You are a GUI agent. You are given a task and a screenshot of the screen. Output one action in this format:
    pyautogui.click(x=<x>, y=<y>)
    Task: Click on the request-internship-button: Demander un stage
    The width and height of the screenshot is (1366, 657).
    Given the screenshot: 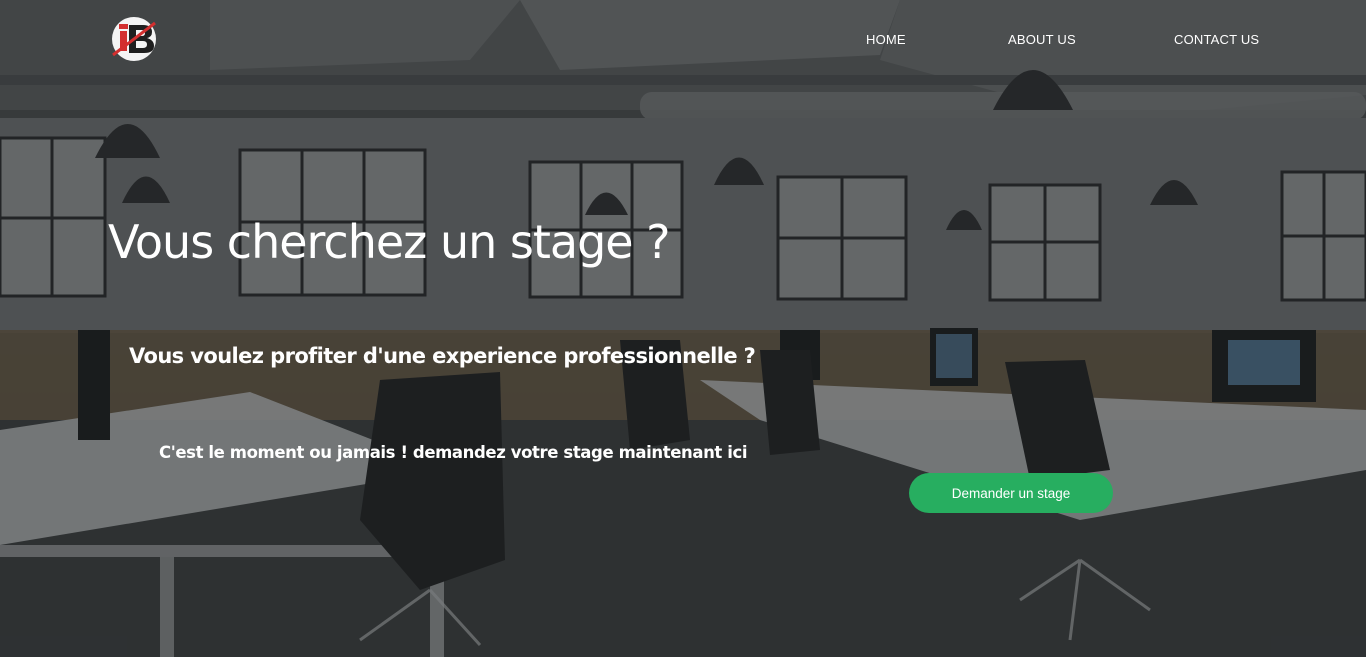 What is the action you would take?
    pyautogui.click(x=1011, y=493)
    